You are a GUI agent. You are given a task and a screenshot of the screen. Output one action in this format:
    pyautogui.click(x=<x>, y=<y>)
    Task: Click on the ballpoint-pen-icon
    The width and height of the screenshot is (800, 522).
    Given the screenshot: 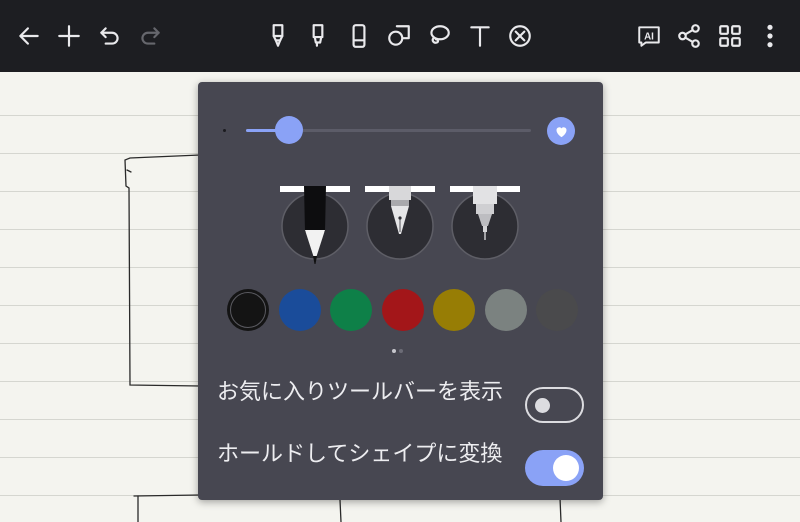 What is the action you would take?
    pyautogui.click(x=315, y=225)
    